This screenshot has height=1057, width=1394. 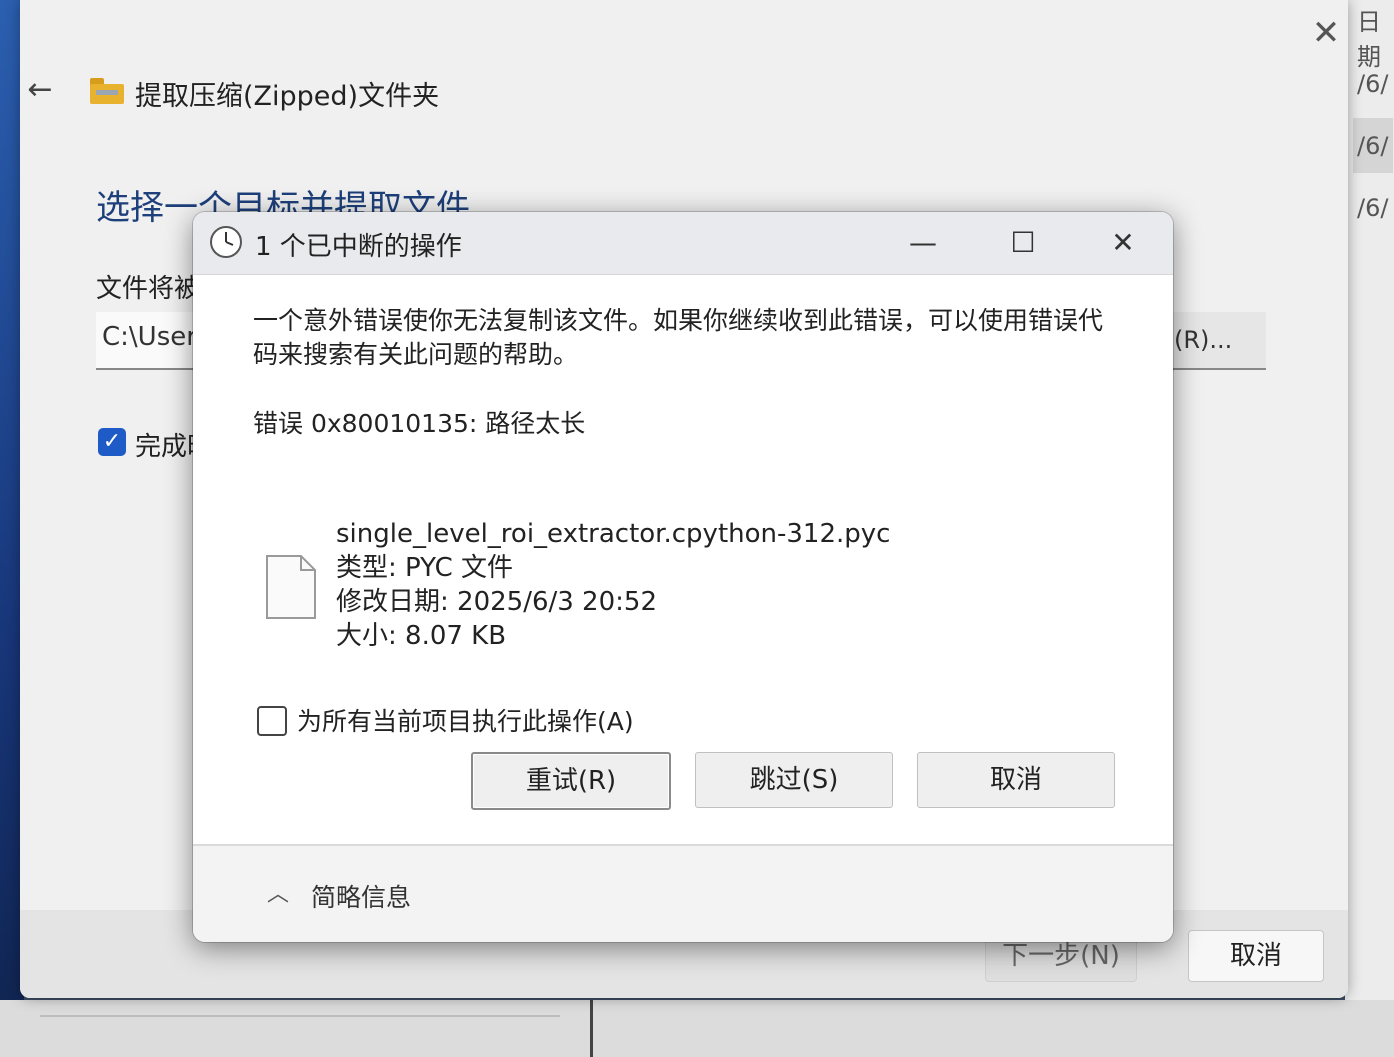 I want to click on dialog-titlebar: 1 个已中断的操作 — ☐ ✕, so click(x=683, y=243).